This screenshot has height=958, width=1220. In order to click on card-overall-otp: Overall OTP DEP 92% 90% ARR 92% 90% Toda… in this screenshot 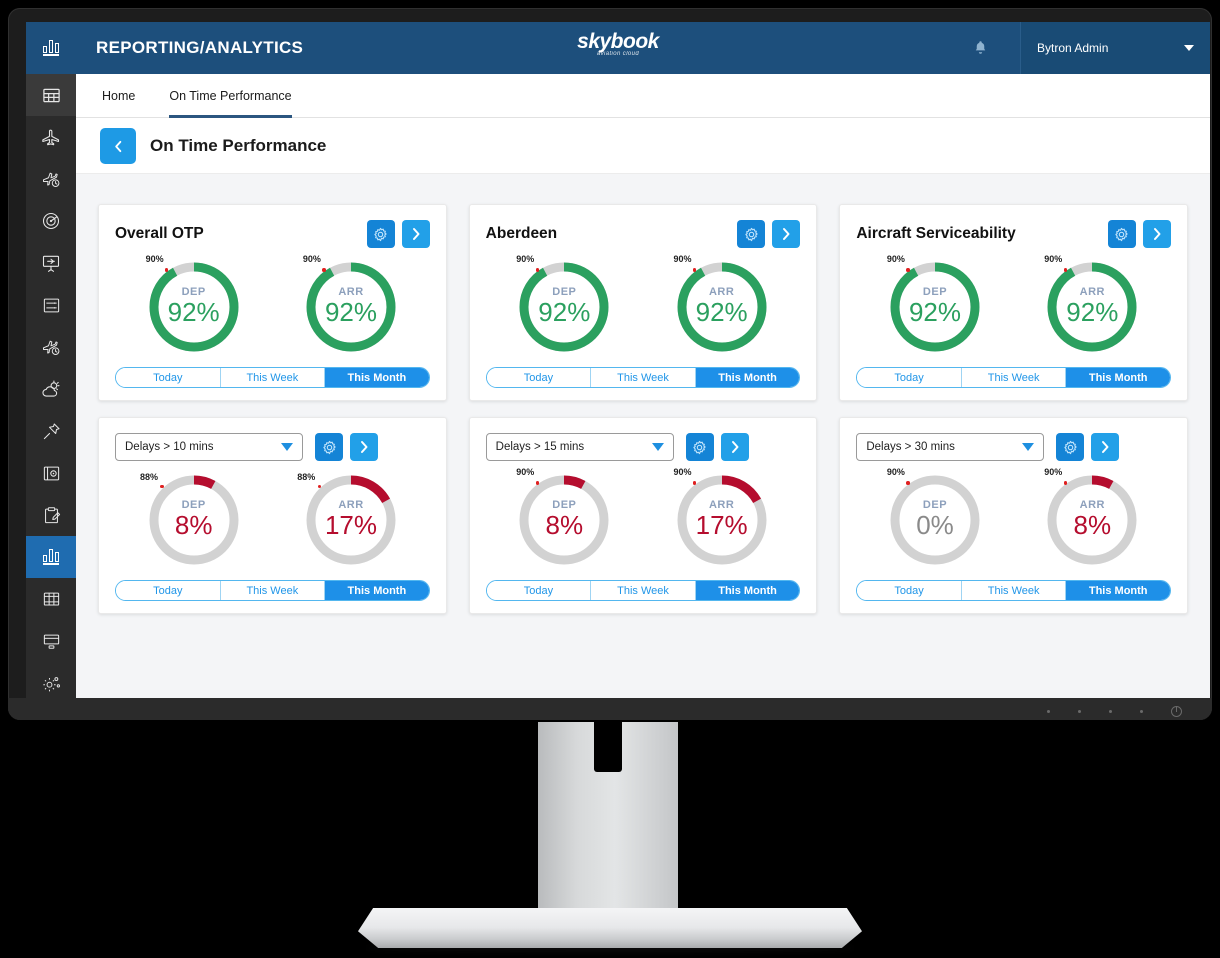, I will do `click(272, 302)`.